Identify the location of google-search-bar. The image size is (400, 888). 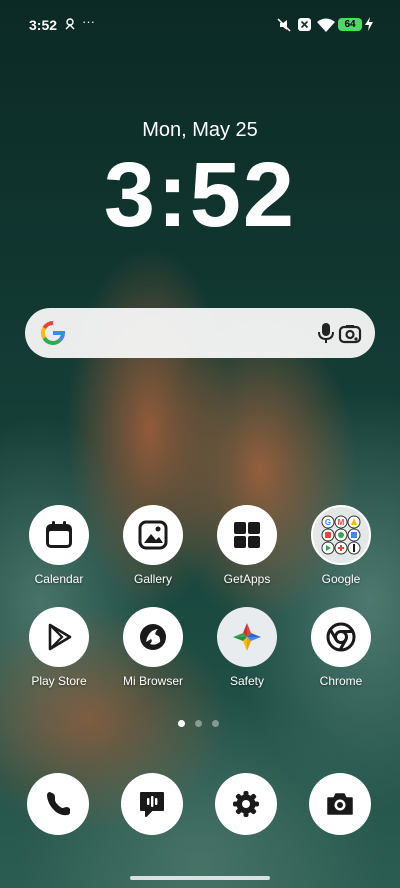
(200, 333).